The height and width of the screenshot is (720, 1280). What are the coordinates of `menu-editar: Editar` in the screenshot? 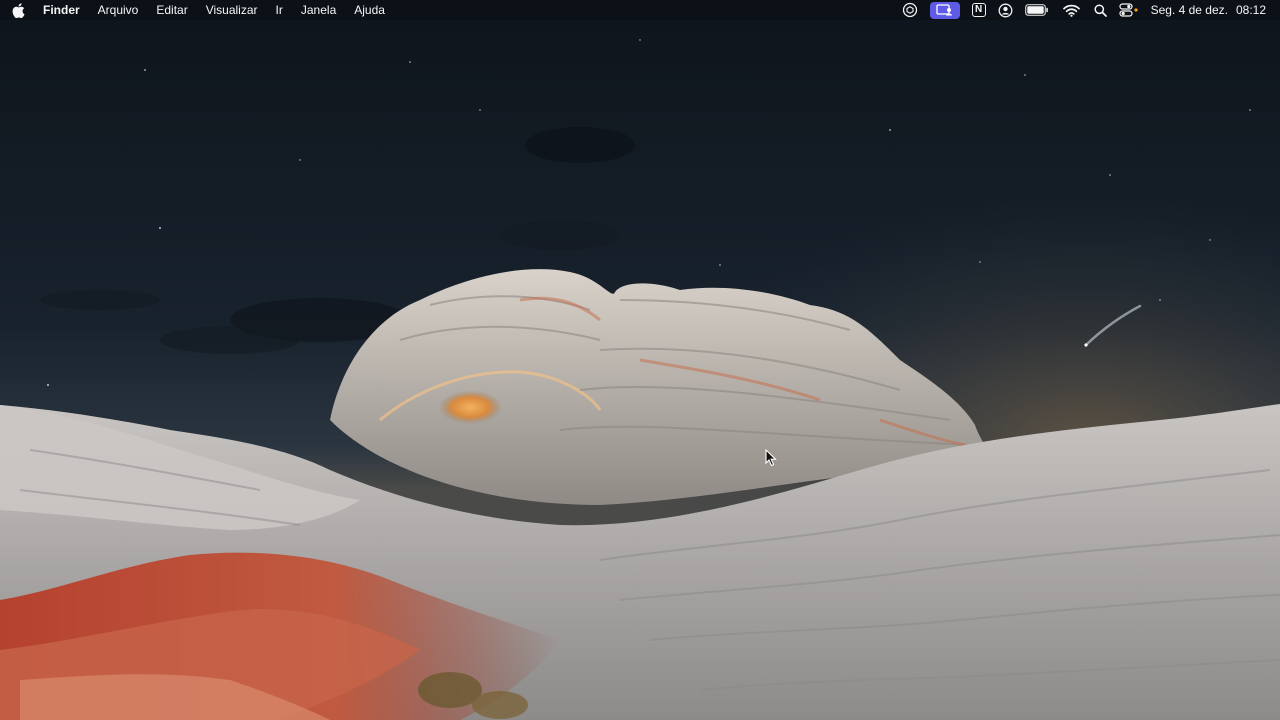 It's located at (171, 10).